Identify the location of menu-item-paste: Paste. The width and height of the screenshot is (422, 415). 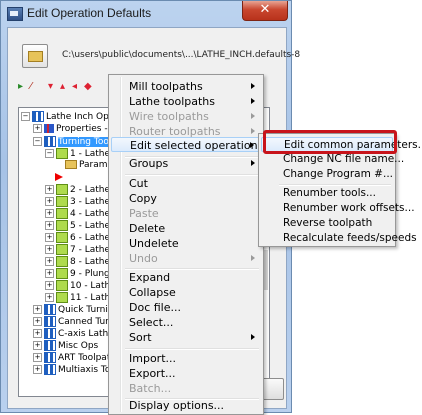
(186, 213).